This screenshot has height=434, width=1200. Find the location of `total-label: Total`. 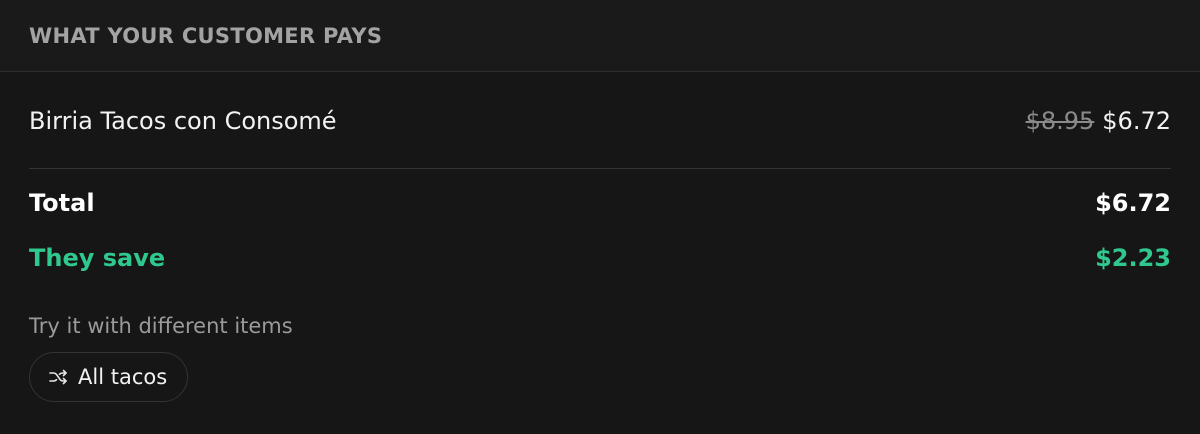

total-label: Total is located at coordinates (62, 203).